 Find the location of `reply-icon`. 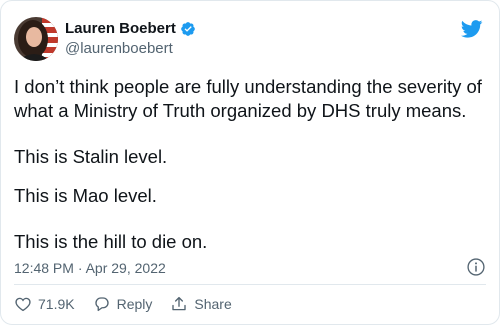

reply-icon is located at coordinates (101, 304).